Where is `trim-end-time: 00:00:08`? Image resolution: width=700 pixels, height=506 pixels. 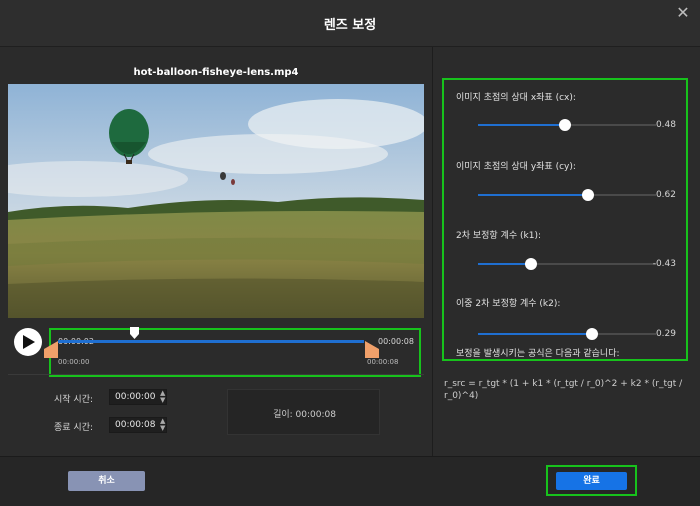 trim-end-time: 00:00:08 is located at coordinates (383, 362).